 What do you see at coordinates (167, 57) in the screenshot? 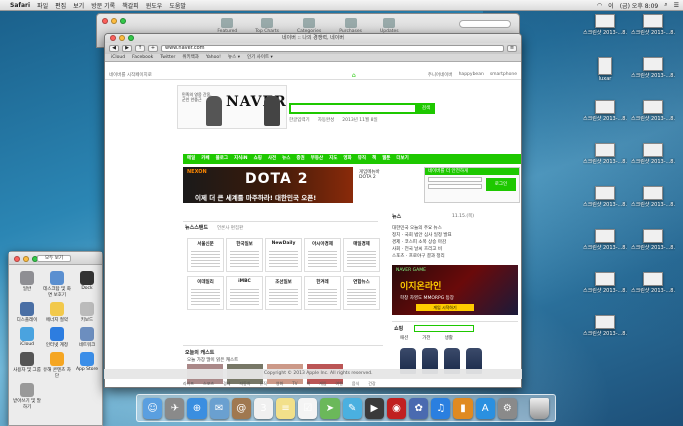
I see `bookmark-item: Twitter` at bounding box center [167, 57].